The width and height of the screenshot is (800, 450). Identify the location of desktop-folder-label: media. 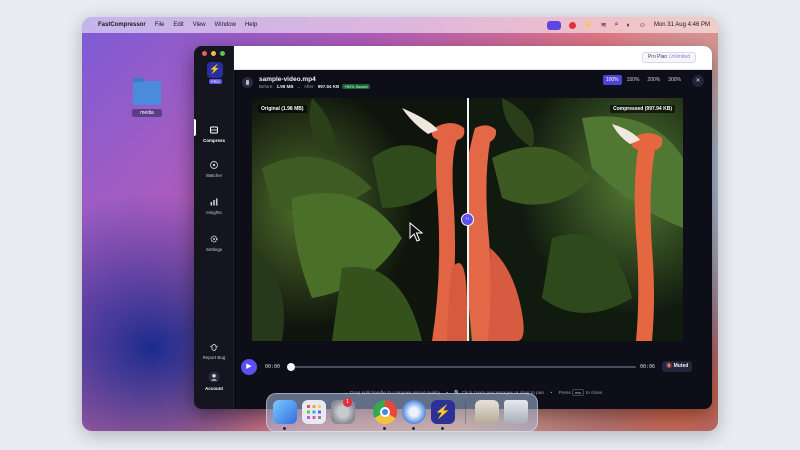
(147, 113).